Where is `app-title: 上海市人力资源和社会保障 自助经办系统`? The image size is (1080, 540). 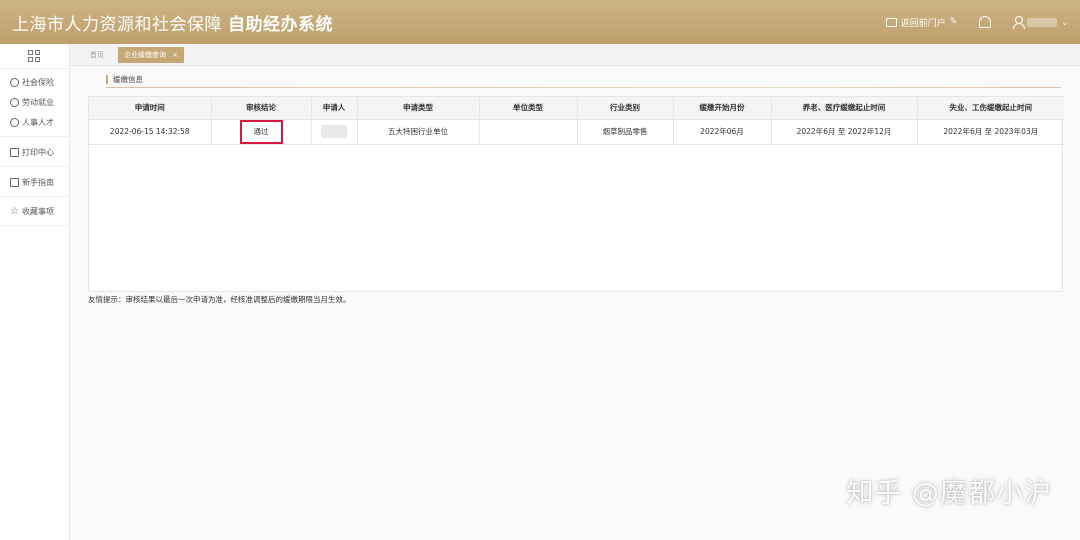 app-title: 上海市人力资源和社会保障 自助经办系统 is located at coordinates (172, 22).